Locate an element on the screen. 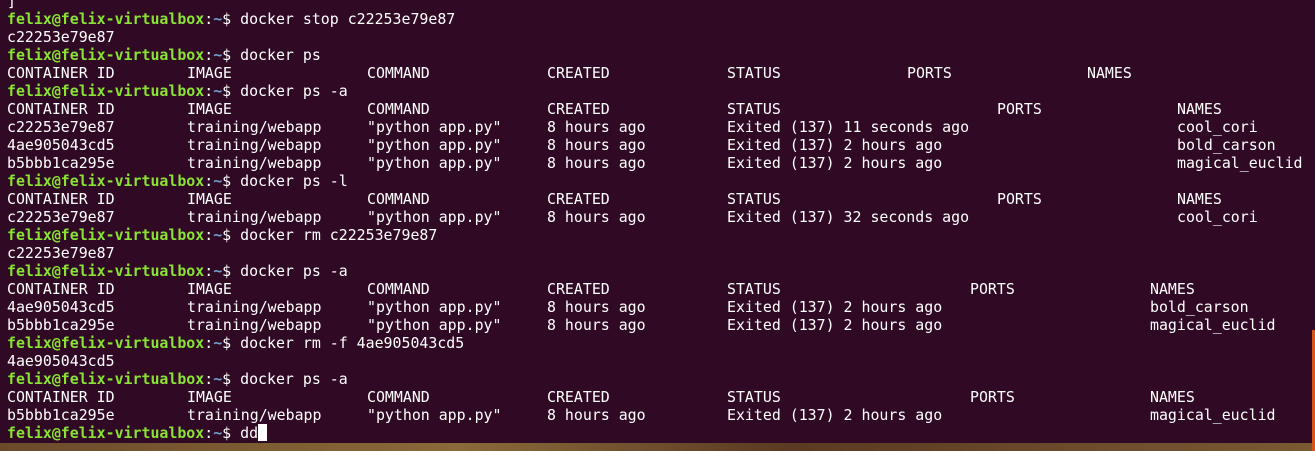 Image resolution: width=1315 pixels, height=451 pixels. command-text: docker rm c22253e79e87 is located at coordinates (339, 235).